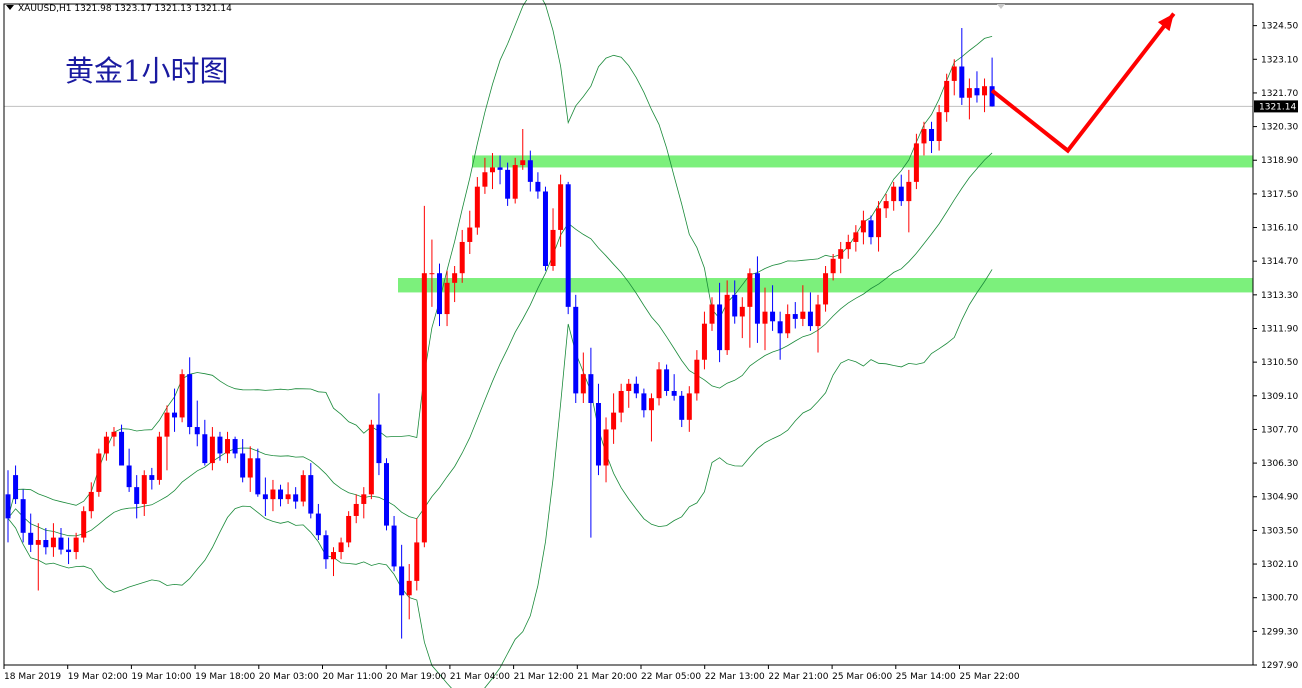 This screenshot has height=688, width=1302. I want to click on x-tick-label: 19 Mar 10:00, so click(161, 677).